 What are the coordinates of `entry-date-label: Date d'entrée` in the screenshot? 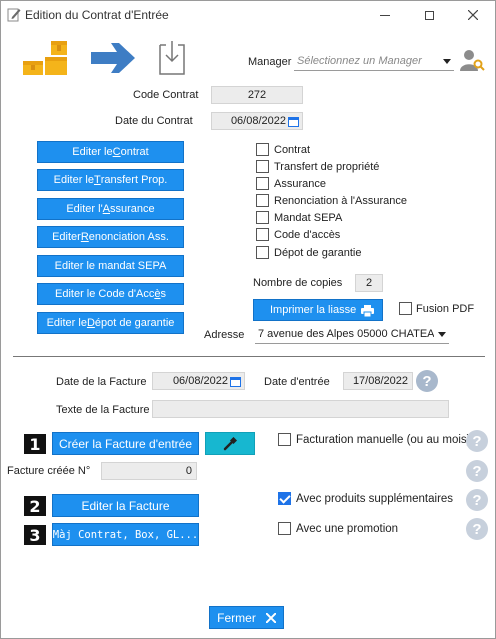 It's located at (297, 382).